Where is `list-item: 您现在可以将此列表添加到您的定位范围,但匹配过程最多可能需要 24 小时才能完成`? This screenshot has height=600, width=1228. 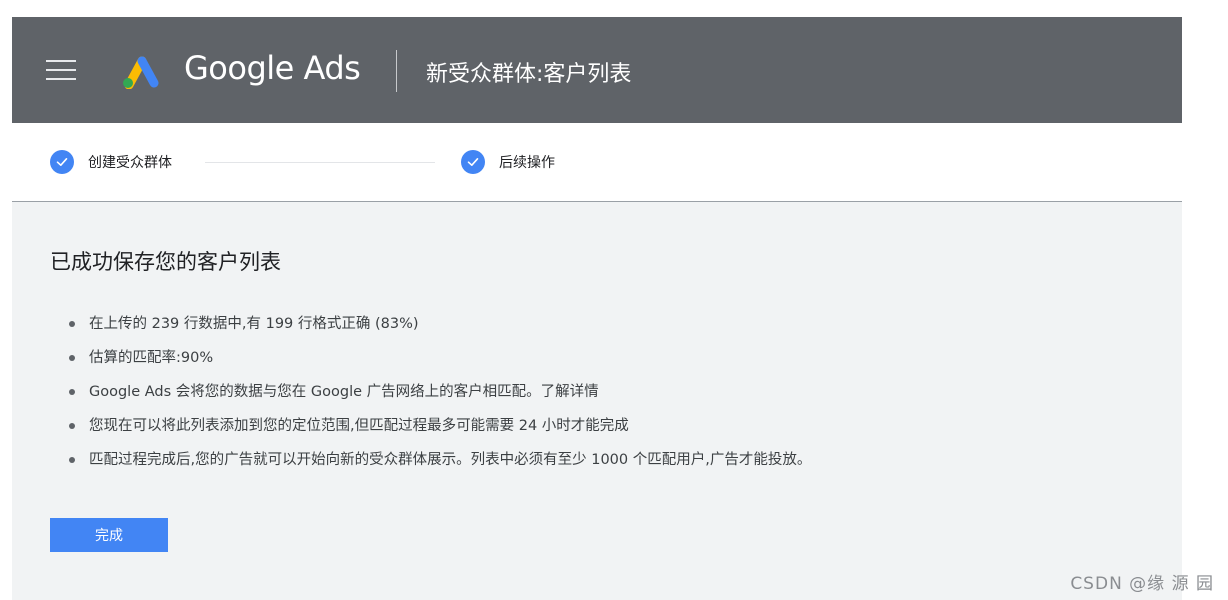
list-item: 您现在可以将此列表添加到您的定位范围,但匹配过程最多可能需要 24 小时才能完成 is located at coordinates (439, 433).